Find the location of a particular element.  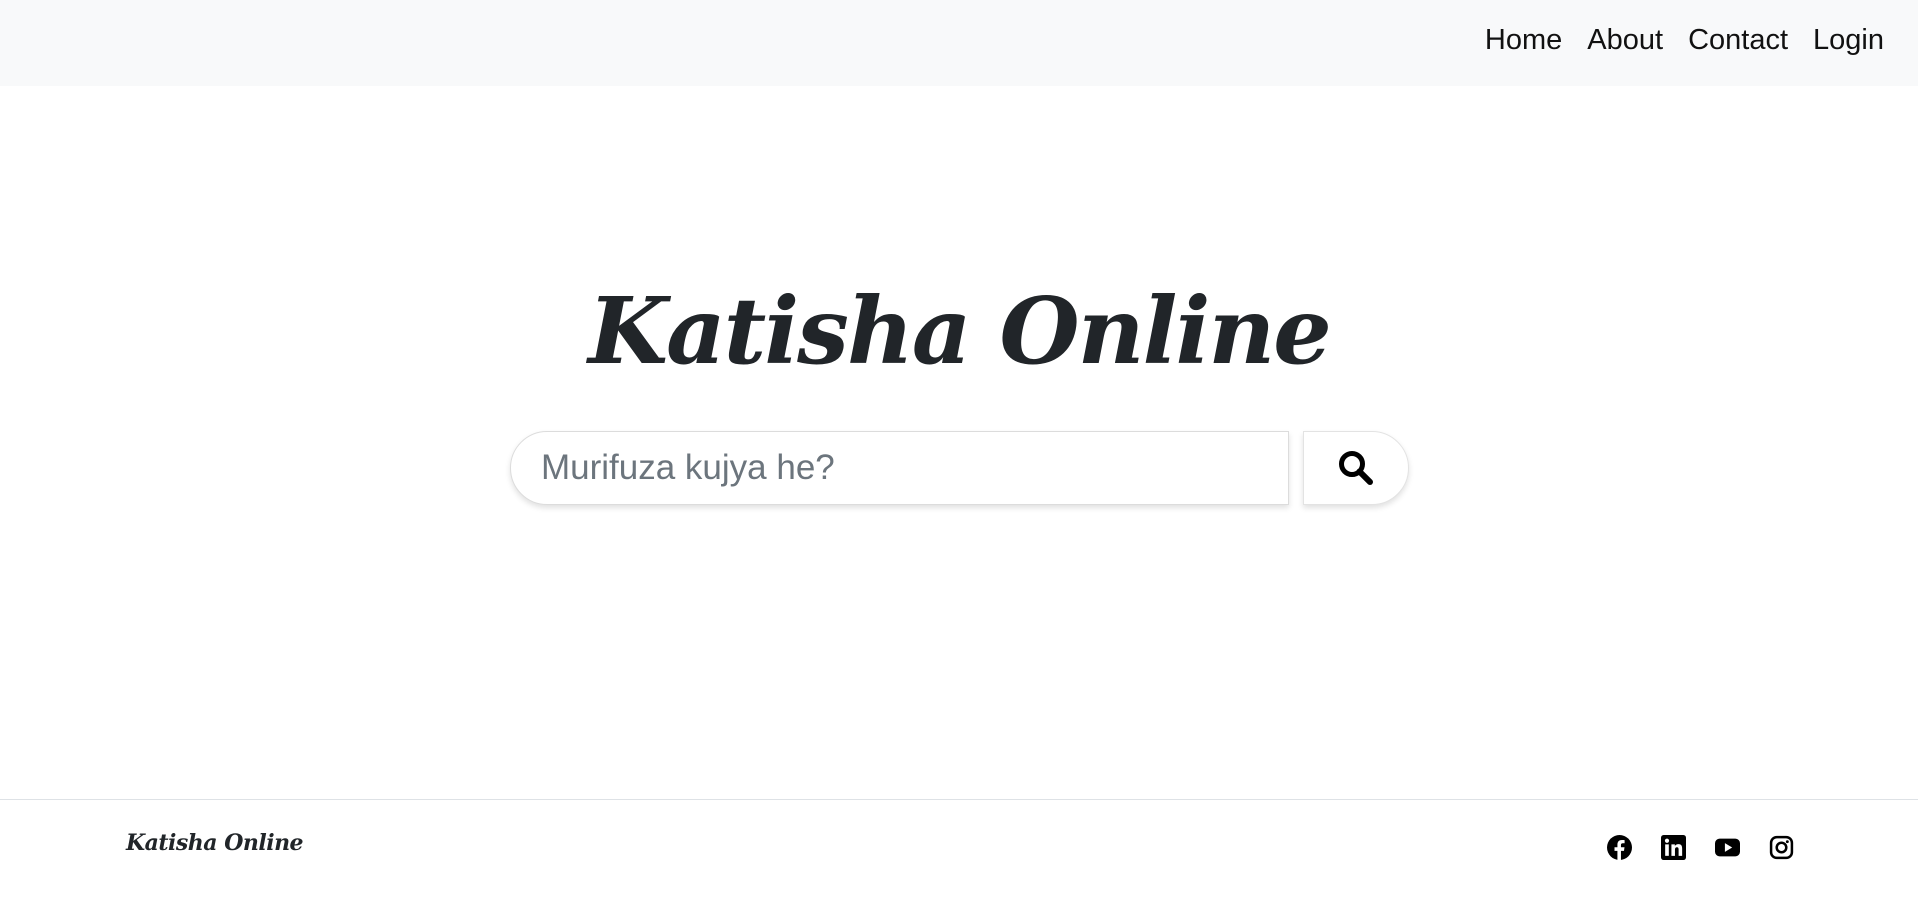

navbar: Home About Contact Login is located at coordinates (959, 43).